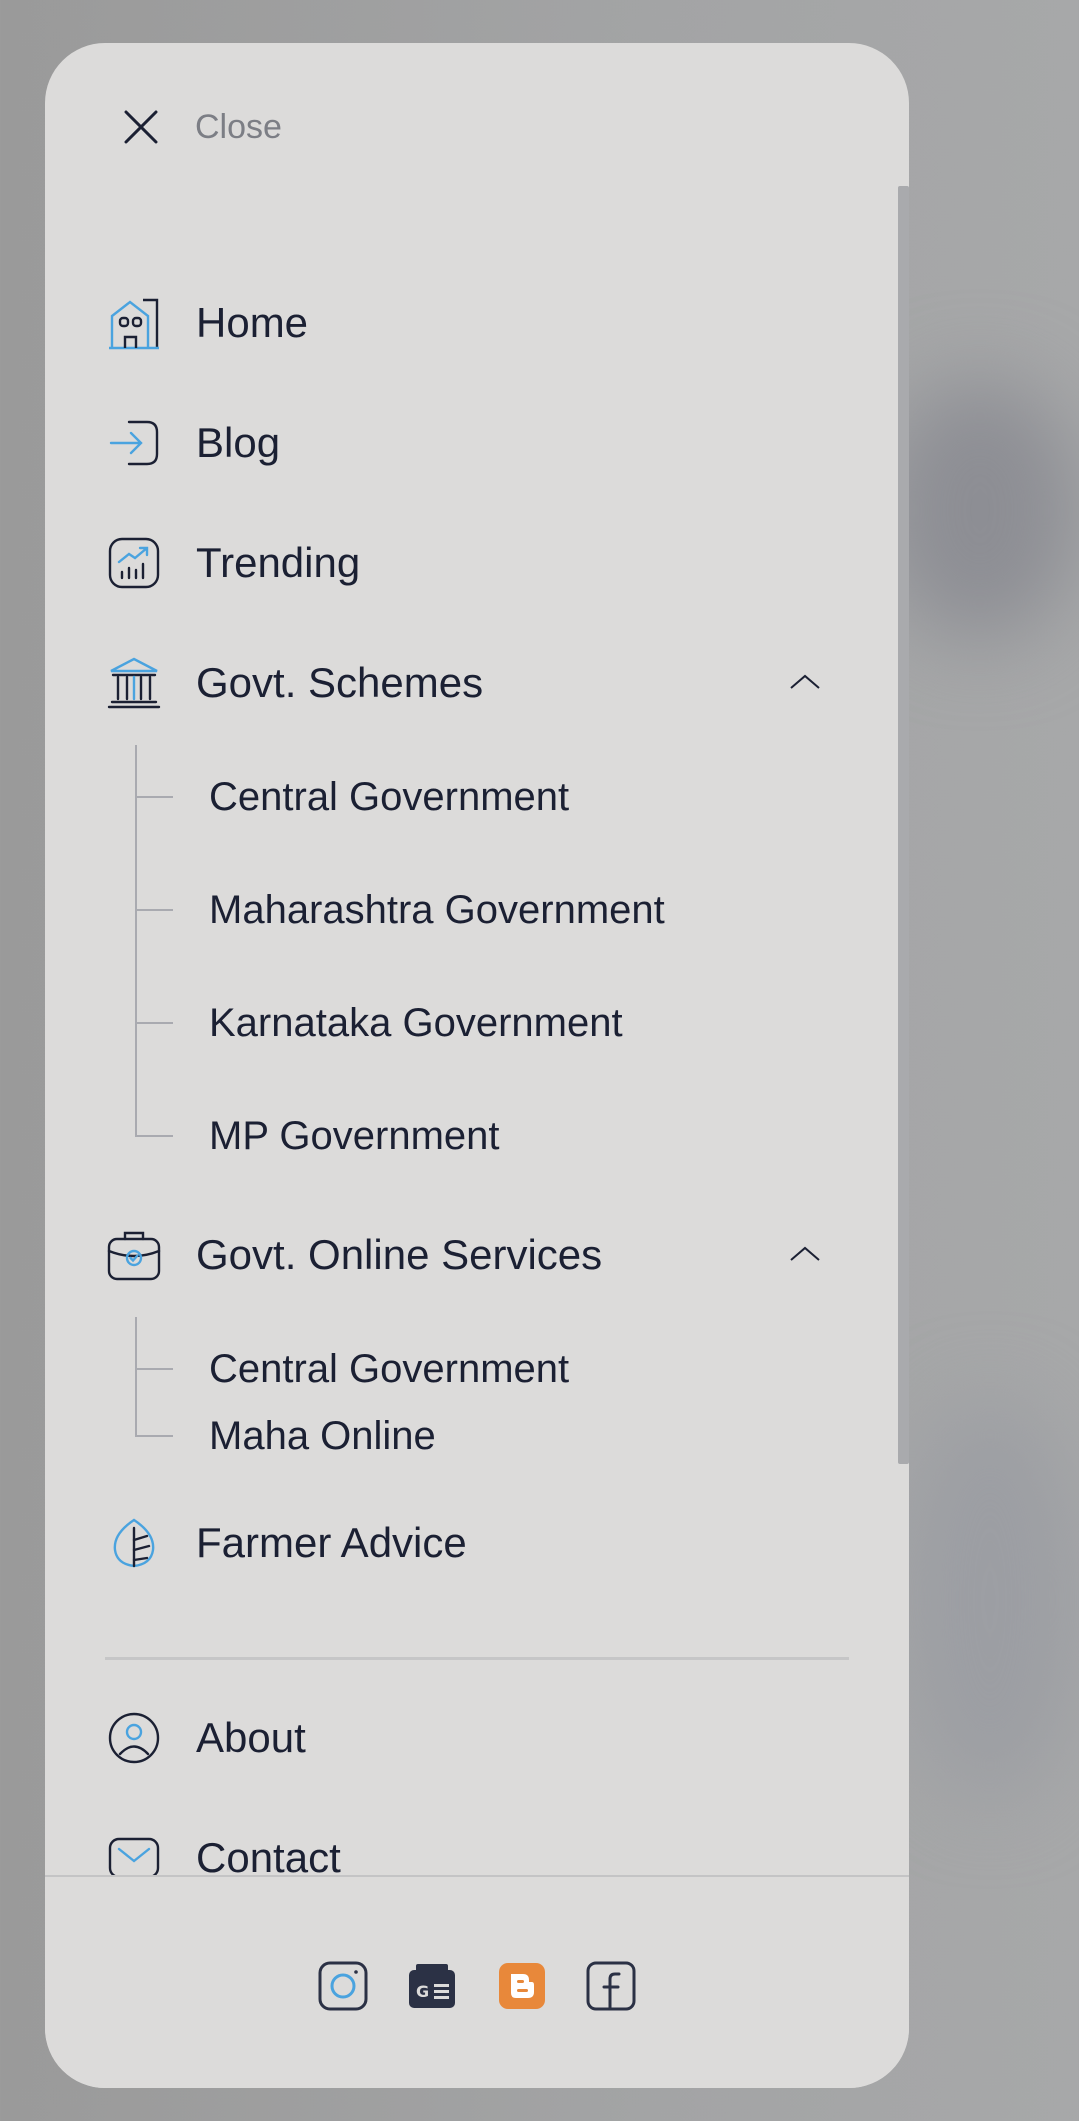 Image resolution: width=1079 pixels, height=2121 pixels. I want to click on menu-divider, so click(477, 1658).